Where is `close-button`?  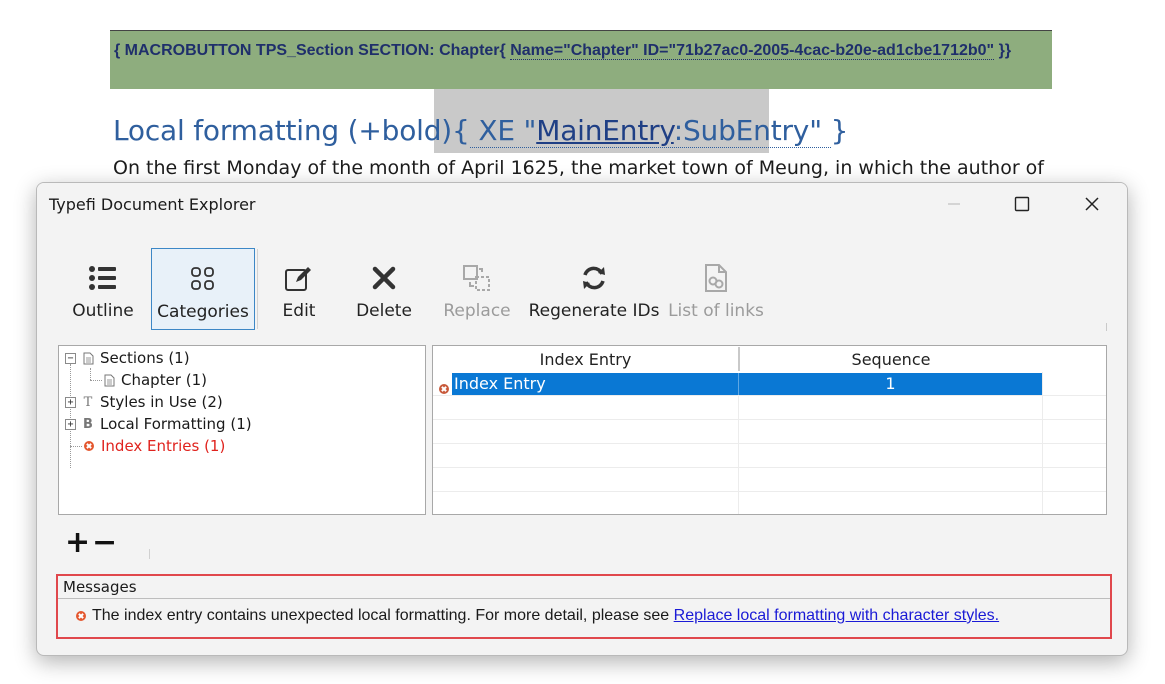 close-button is located at coordinates (1092, 204).